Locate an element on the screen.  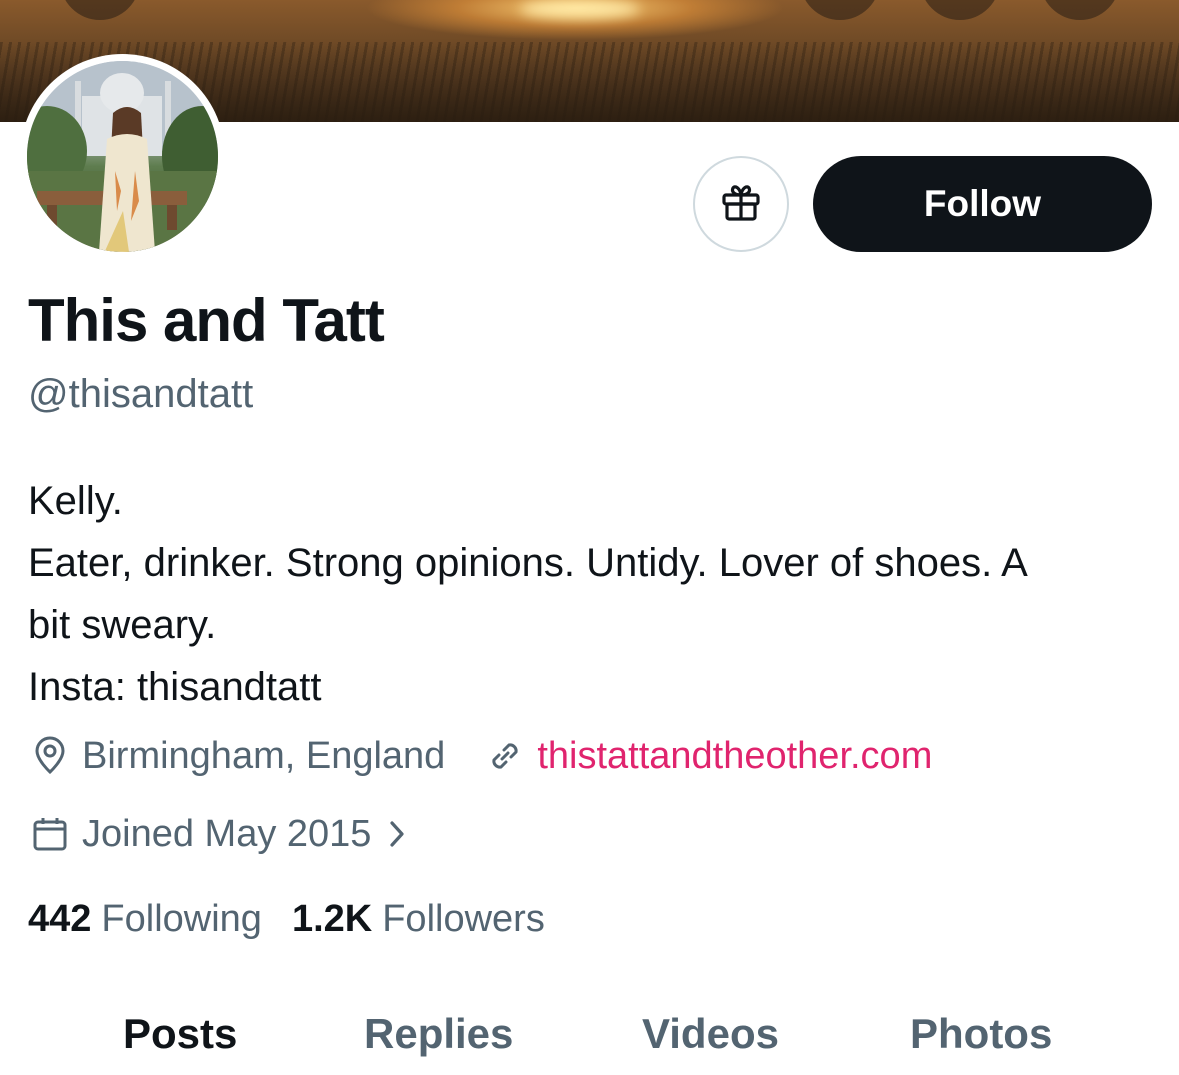
tab-replies: Replies is located at coordinates (438, 1034).